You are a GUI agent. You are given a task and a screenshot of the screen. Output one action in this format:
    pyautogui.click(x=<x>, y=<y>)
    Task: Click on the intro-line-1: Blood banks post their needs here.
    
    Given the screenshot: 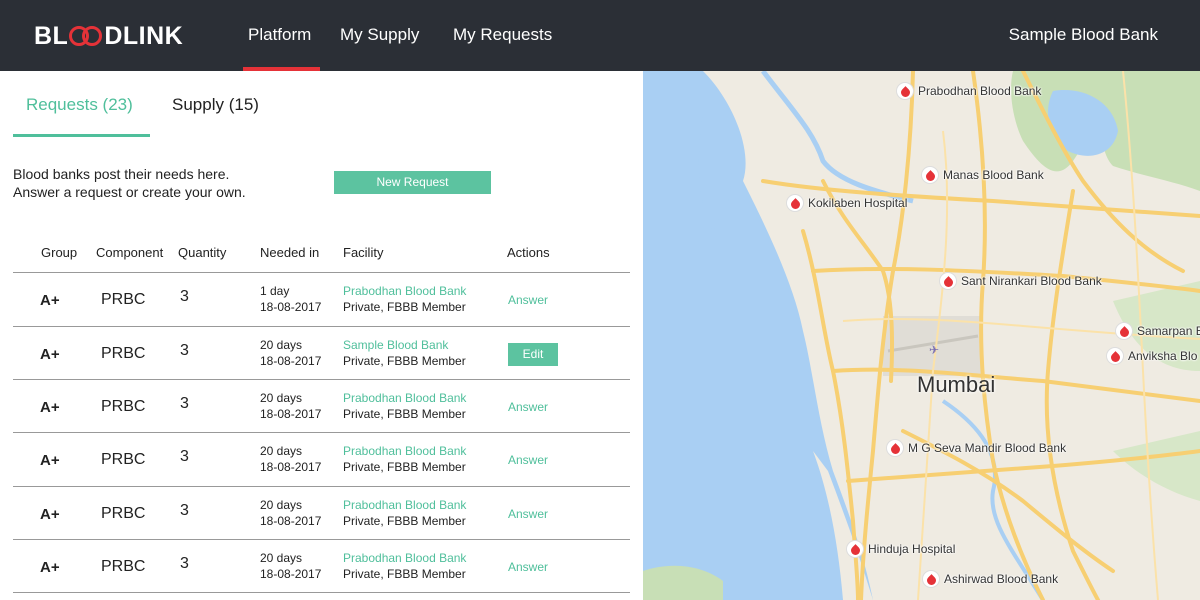 What is the action you would take?
    pyautogui.click(x=121, y=174)
    